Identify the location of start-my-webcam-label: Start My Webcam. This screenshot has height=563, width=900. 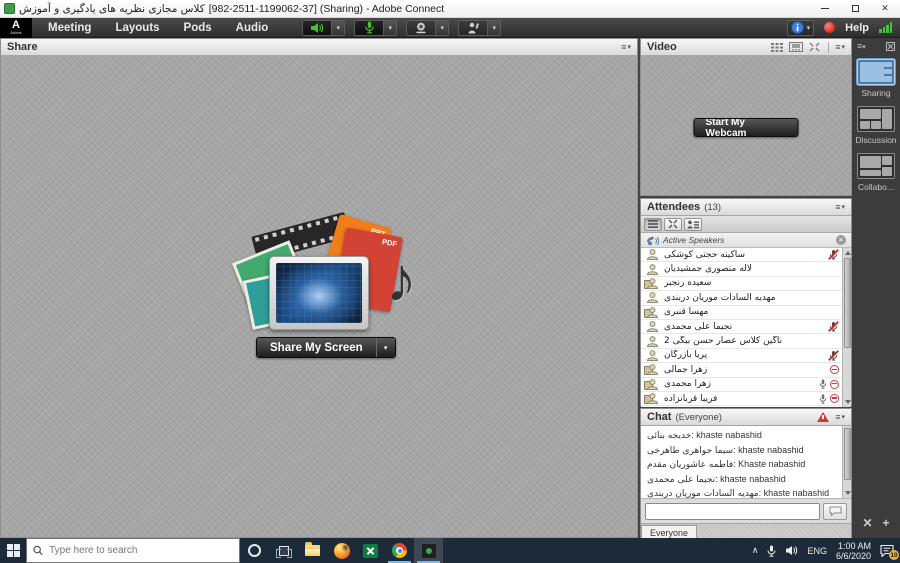
(746, 127).